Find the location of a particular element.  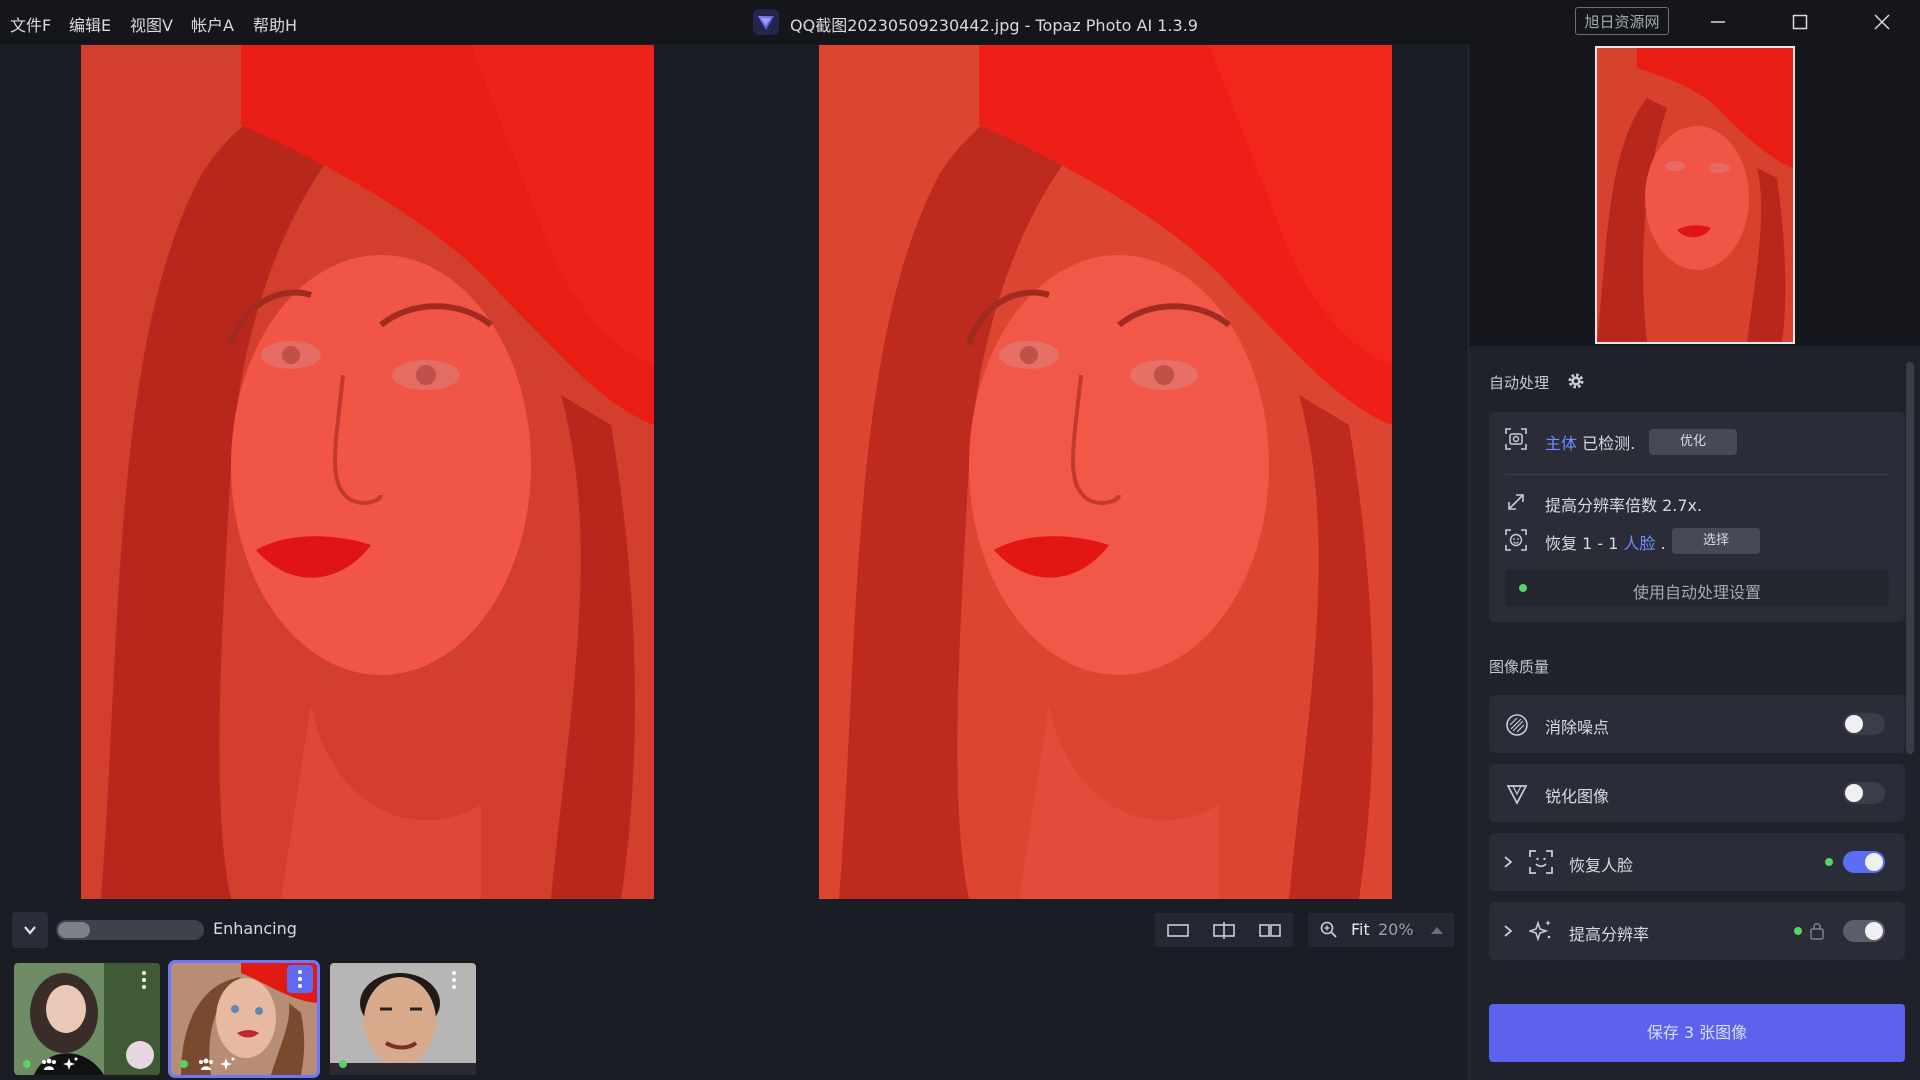

collapse-filmstrip-button is located at coordinates (30, 930).